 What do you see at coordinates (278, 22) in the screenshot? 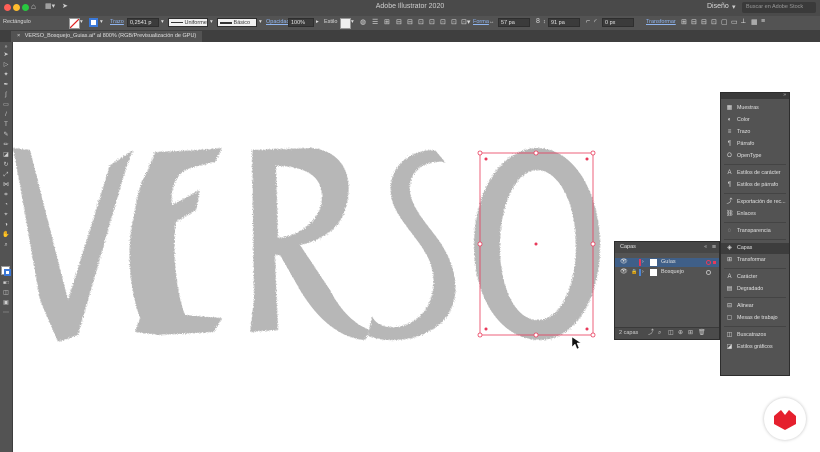
I see `opacity-label: Opacidad` at bounding box center [278, 22].